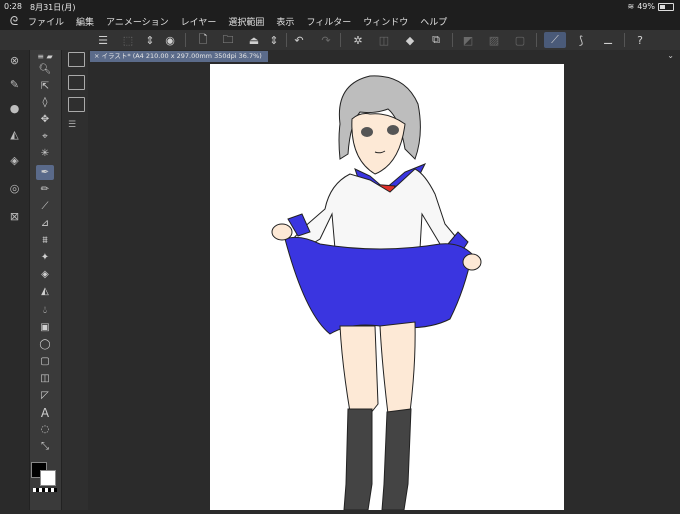  Describe the element at coordinates (326, 40) in the screenshot. I see `redo-icon: ↷` at that location.